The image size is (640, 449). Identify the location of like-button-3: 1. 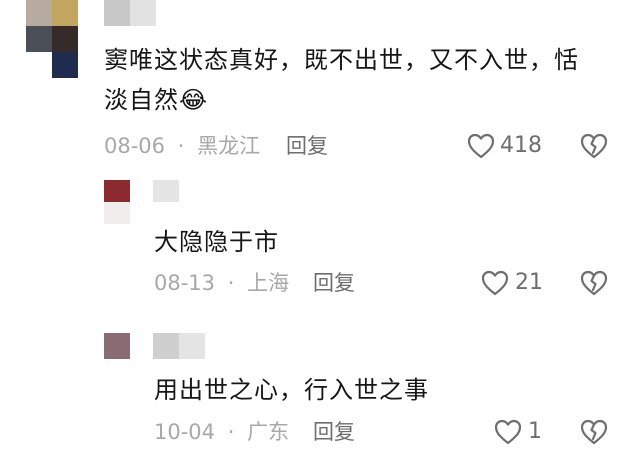
(518, 432).